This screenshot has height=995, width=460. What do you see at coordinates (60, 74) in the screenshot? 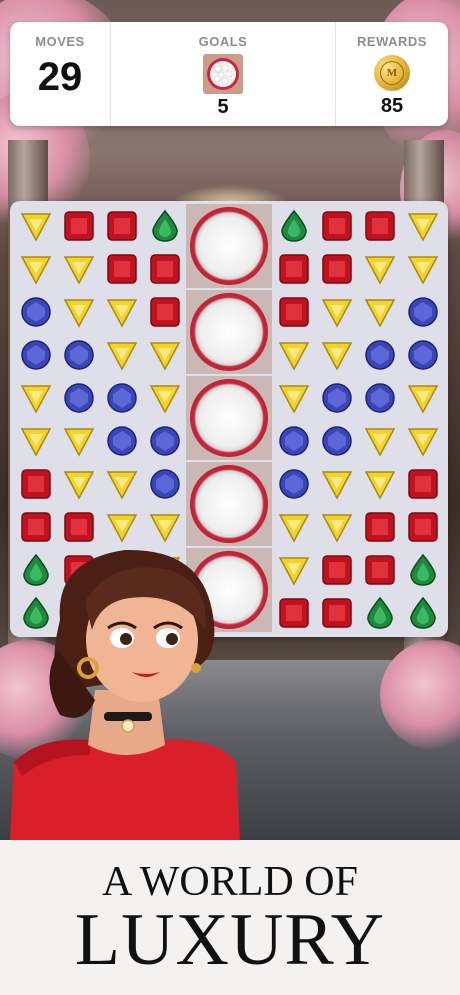
I see `moves-panel: MOVES 29` at bounding box center [60, 74].